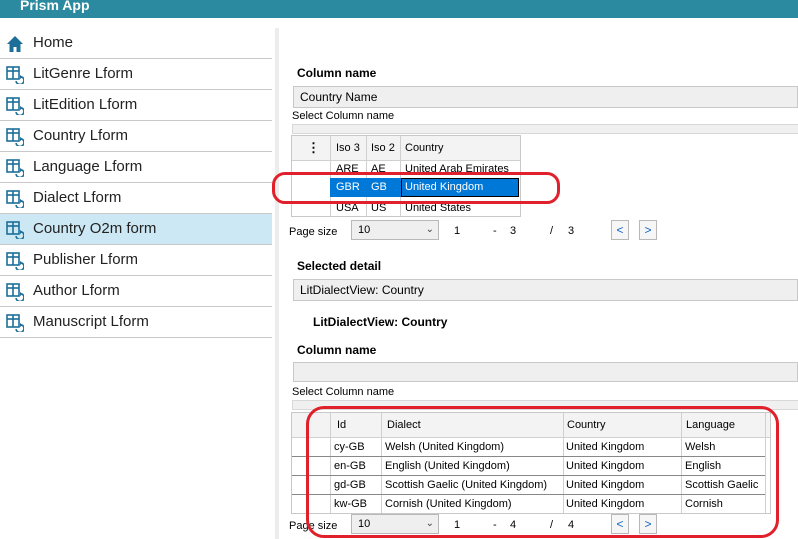 The width and height of the screenshot is (798, 539). What do you see at coordinates (395, 230) in the screenshot?
I see `page-size-select: 10 ⌄` at bounding box center [395, 230].